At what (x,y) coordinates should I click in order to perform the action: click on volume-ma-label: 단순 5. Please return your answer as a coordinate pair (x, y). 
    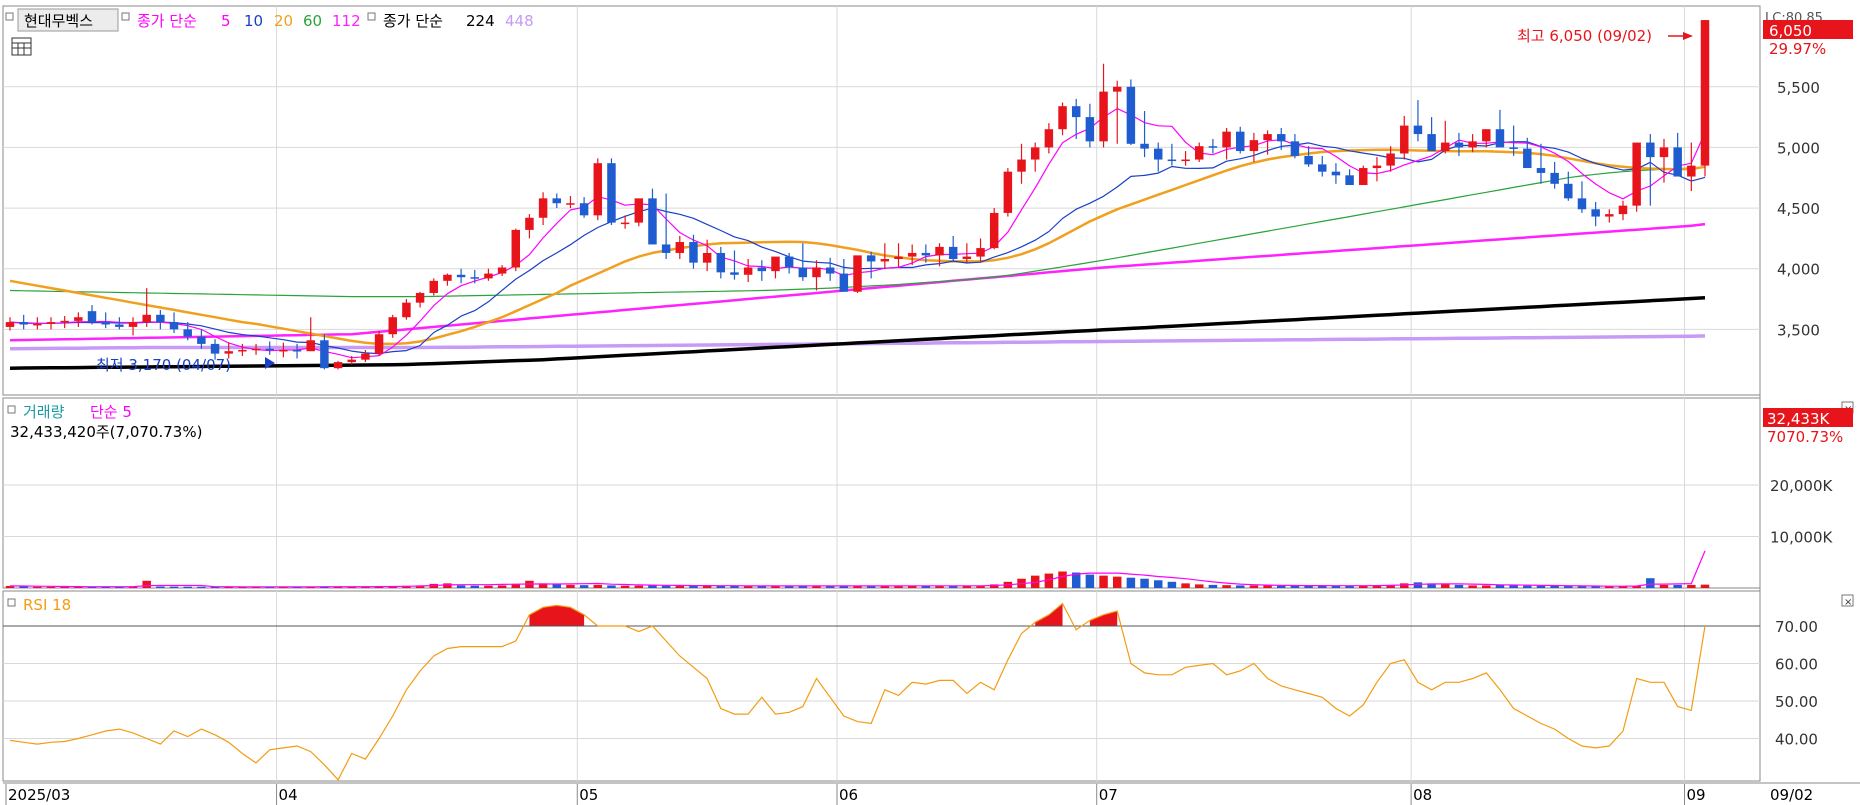
    Looking at the image, I should click on (111, 412).